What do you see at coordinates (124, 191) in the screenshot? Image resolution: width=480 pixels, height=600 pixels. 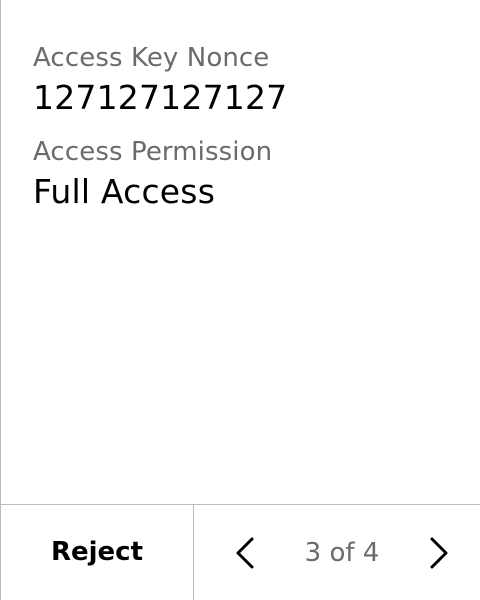 I see `field-value: Full Access` at bounding box center [124, 191].